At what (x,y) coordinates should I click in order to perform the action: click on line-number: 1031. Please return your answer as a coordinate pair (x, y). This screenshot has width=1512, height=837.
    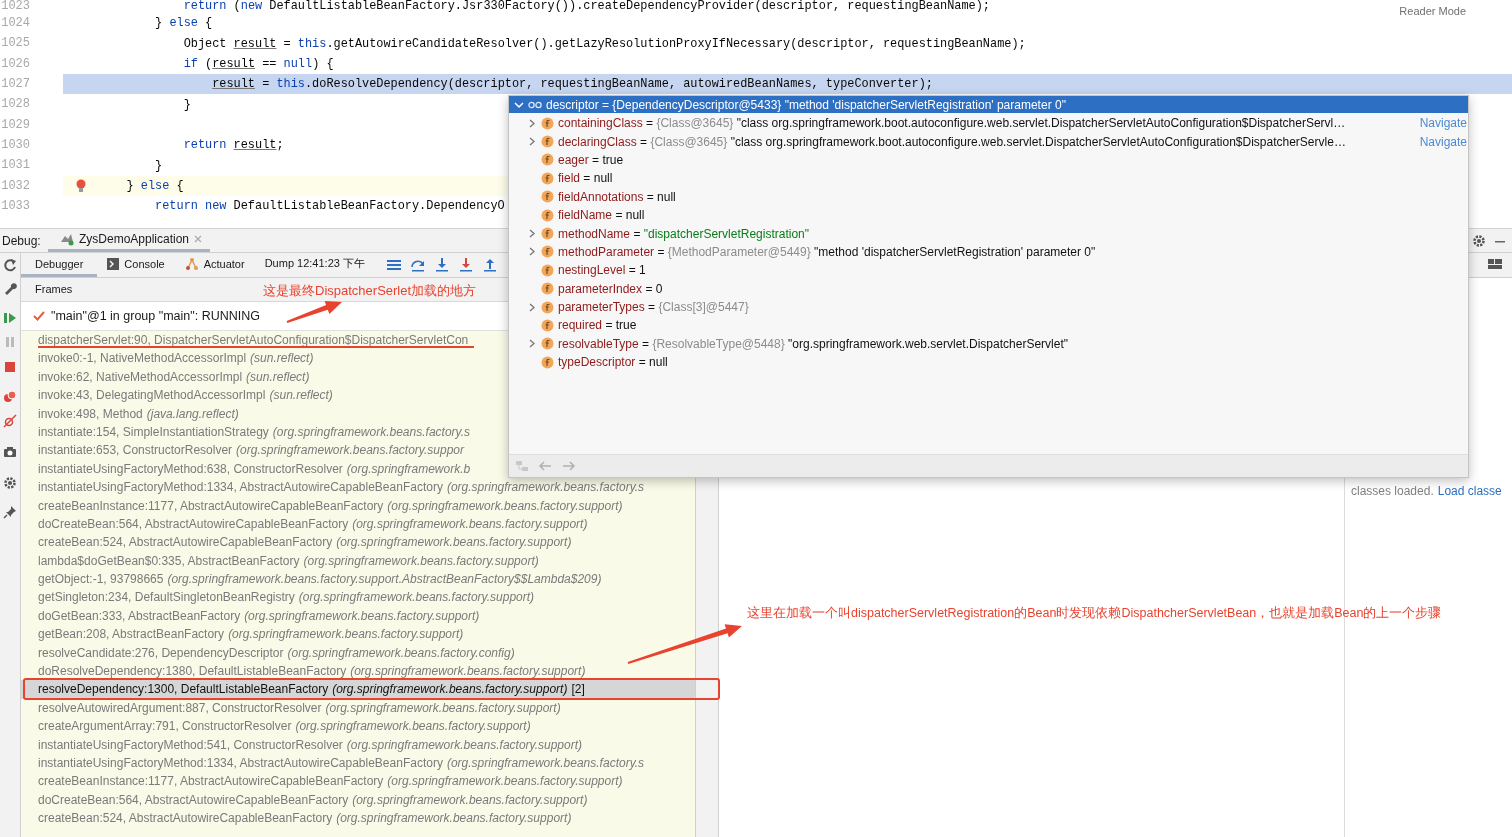
    Looking at the image, I should click on (15, 166).